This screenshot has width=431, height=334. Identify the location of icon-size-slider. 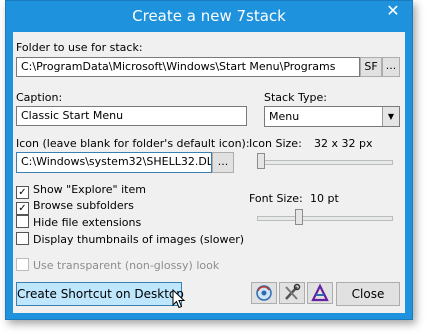
(325, 162).